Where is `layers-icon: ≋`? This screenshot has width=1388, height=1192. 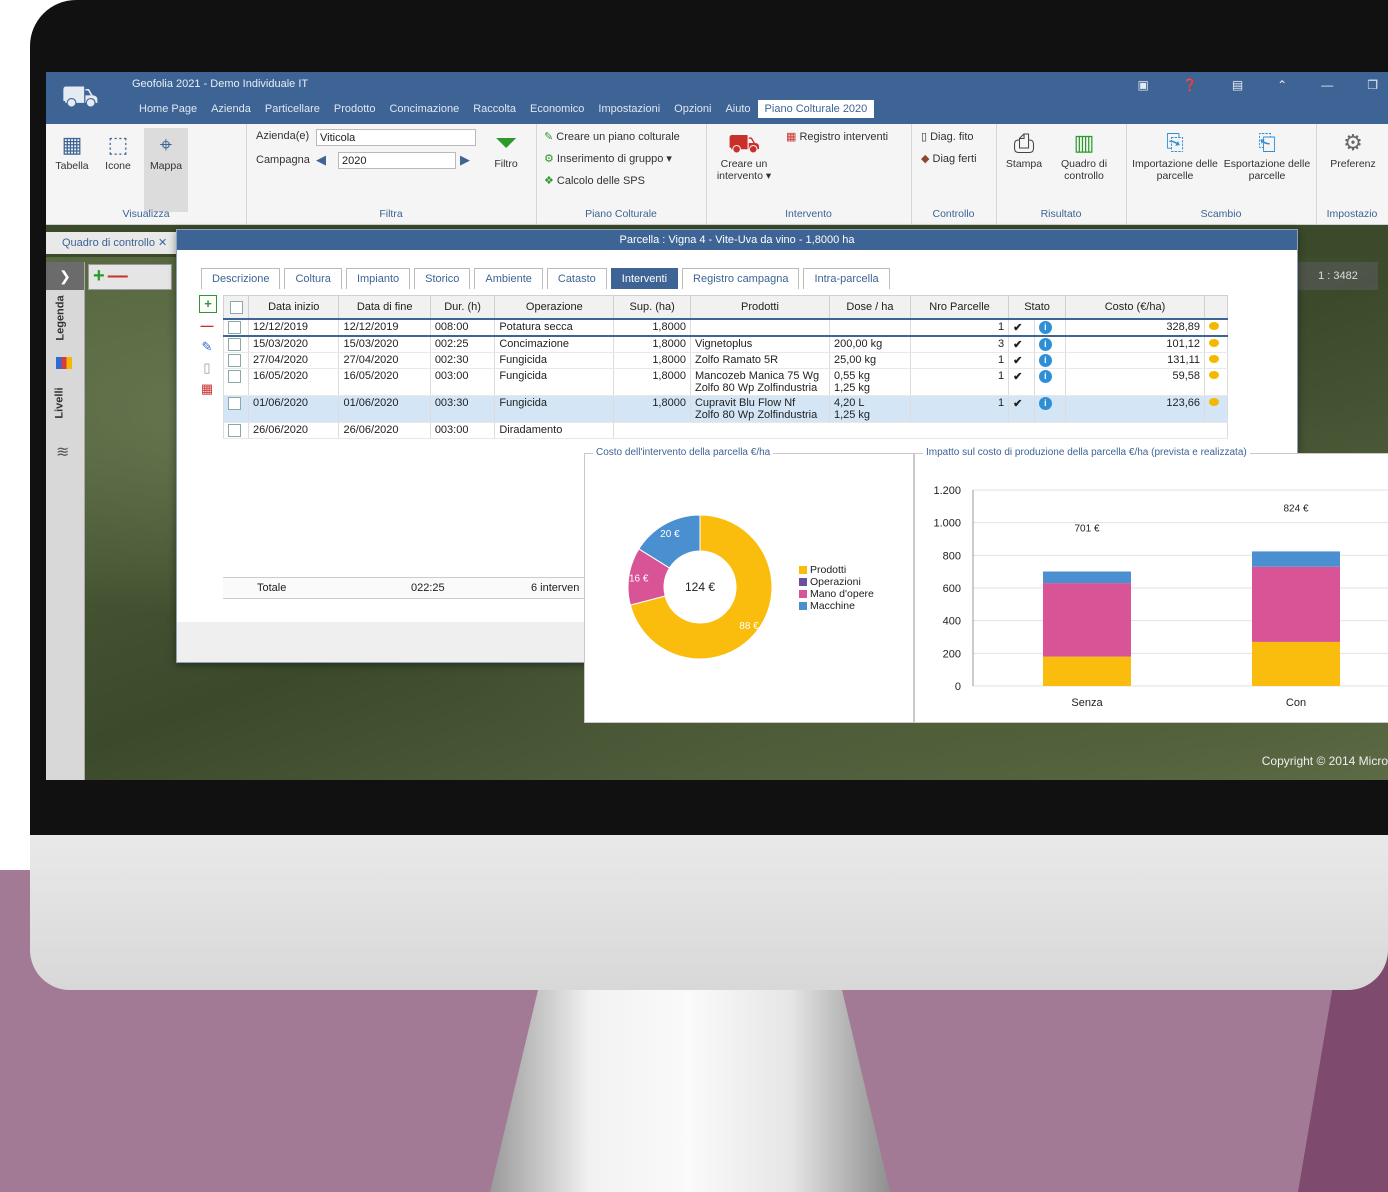 layers-icon: ≋ is located at coordinates (63, 452).